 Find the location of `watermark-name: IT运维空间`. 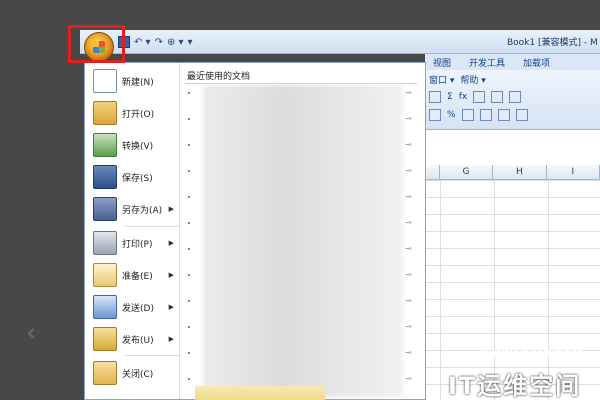

watermark-name: IT运维空间 is located at coordinates (515, 386).